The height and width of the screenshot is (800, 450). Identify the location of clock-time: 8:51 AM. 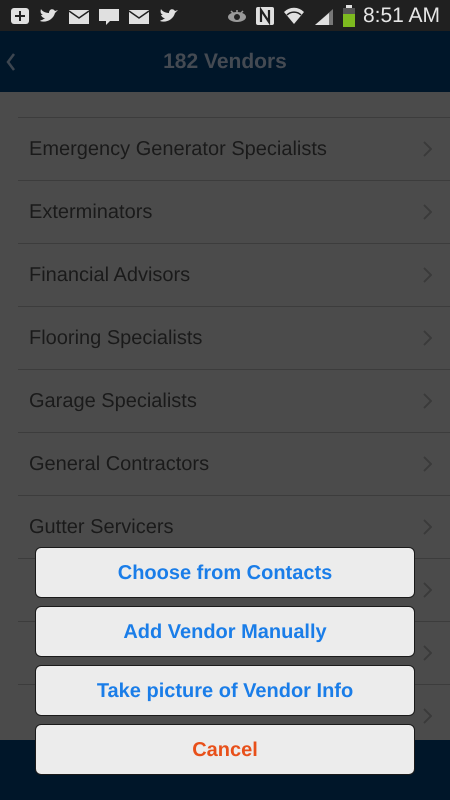
(401, 15).